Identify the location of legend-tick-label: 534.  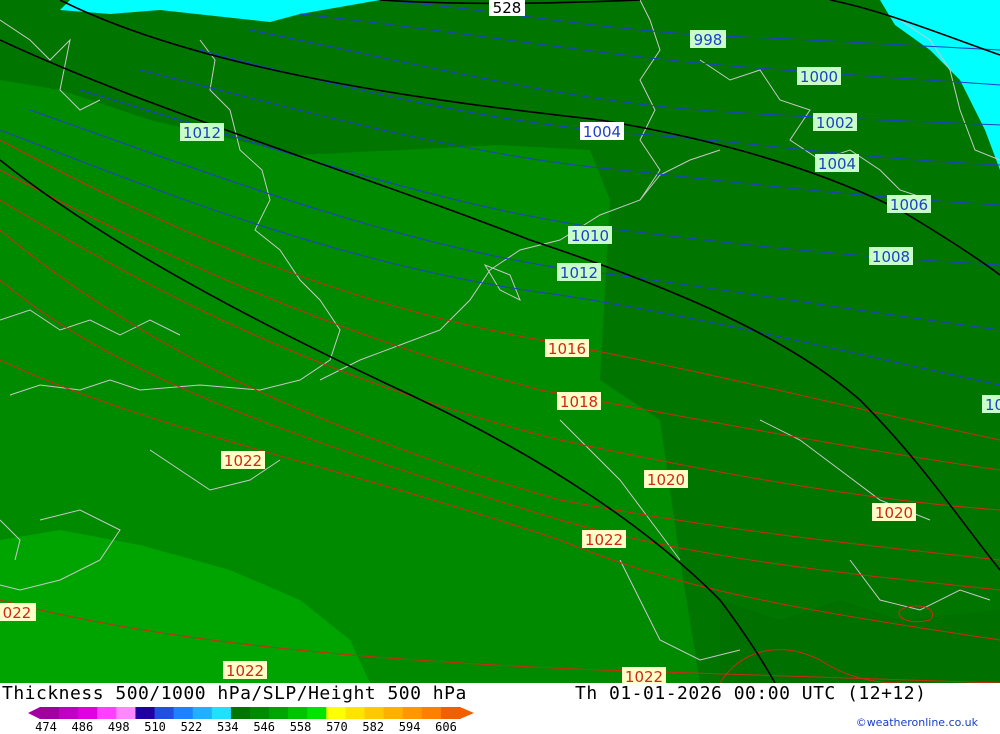
(227, 727).